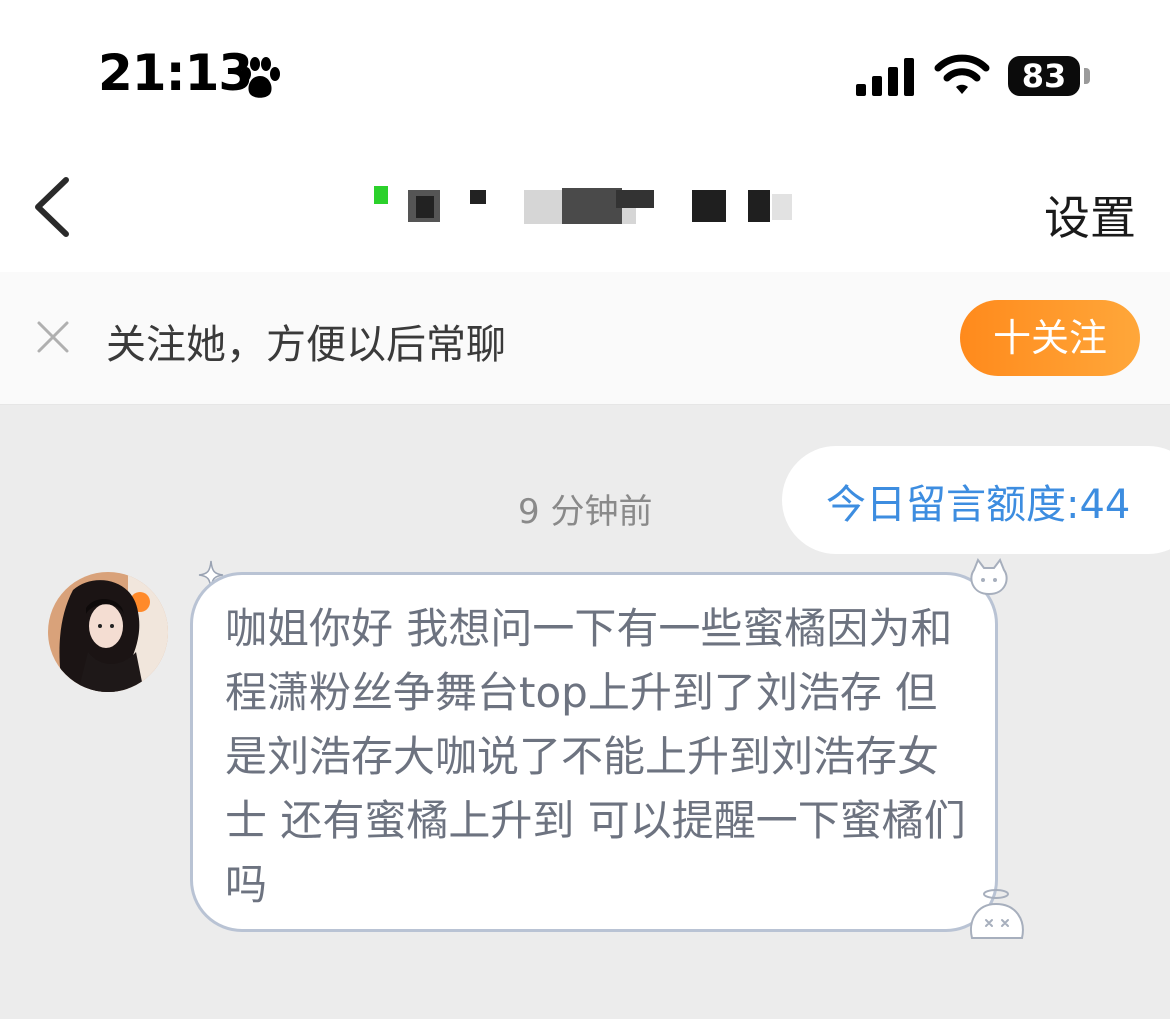  Describe the element at coordinates (260, 77) in the screenshot. I see `paw-icon` at that location.